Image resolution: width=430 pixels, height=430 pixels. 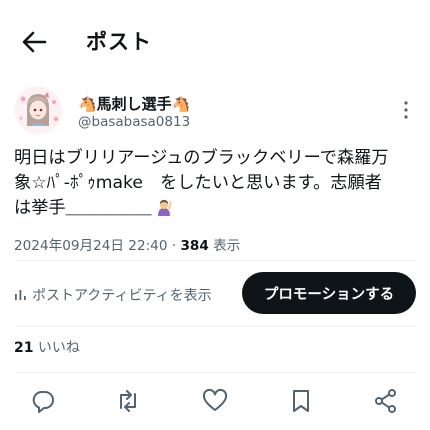 I want to click on tweet-meta: 2024年09月24日 22:40 · 384 表示, so click(x=127, y=244).